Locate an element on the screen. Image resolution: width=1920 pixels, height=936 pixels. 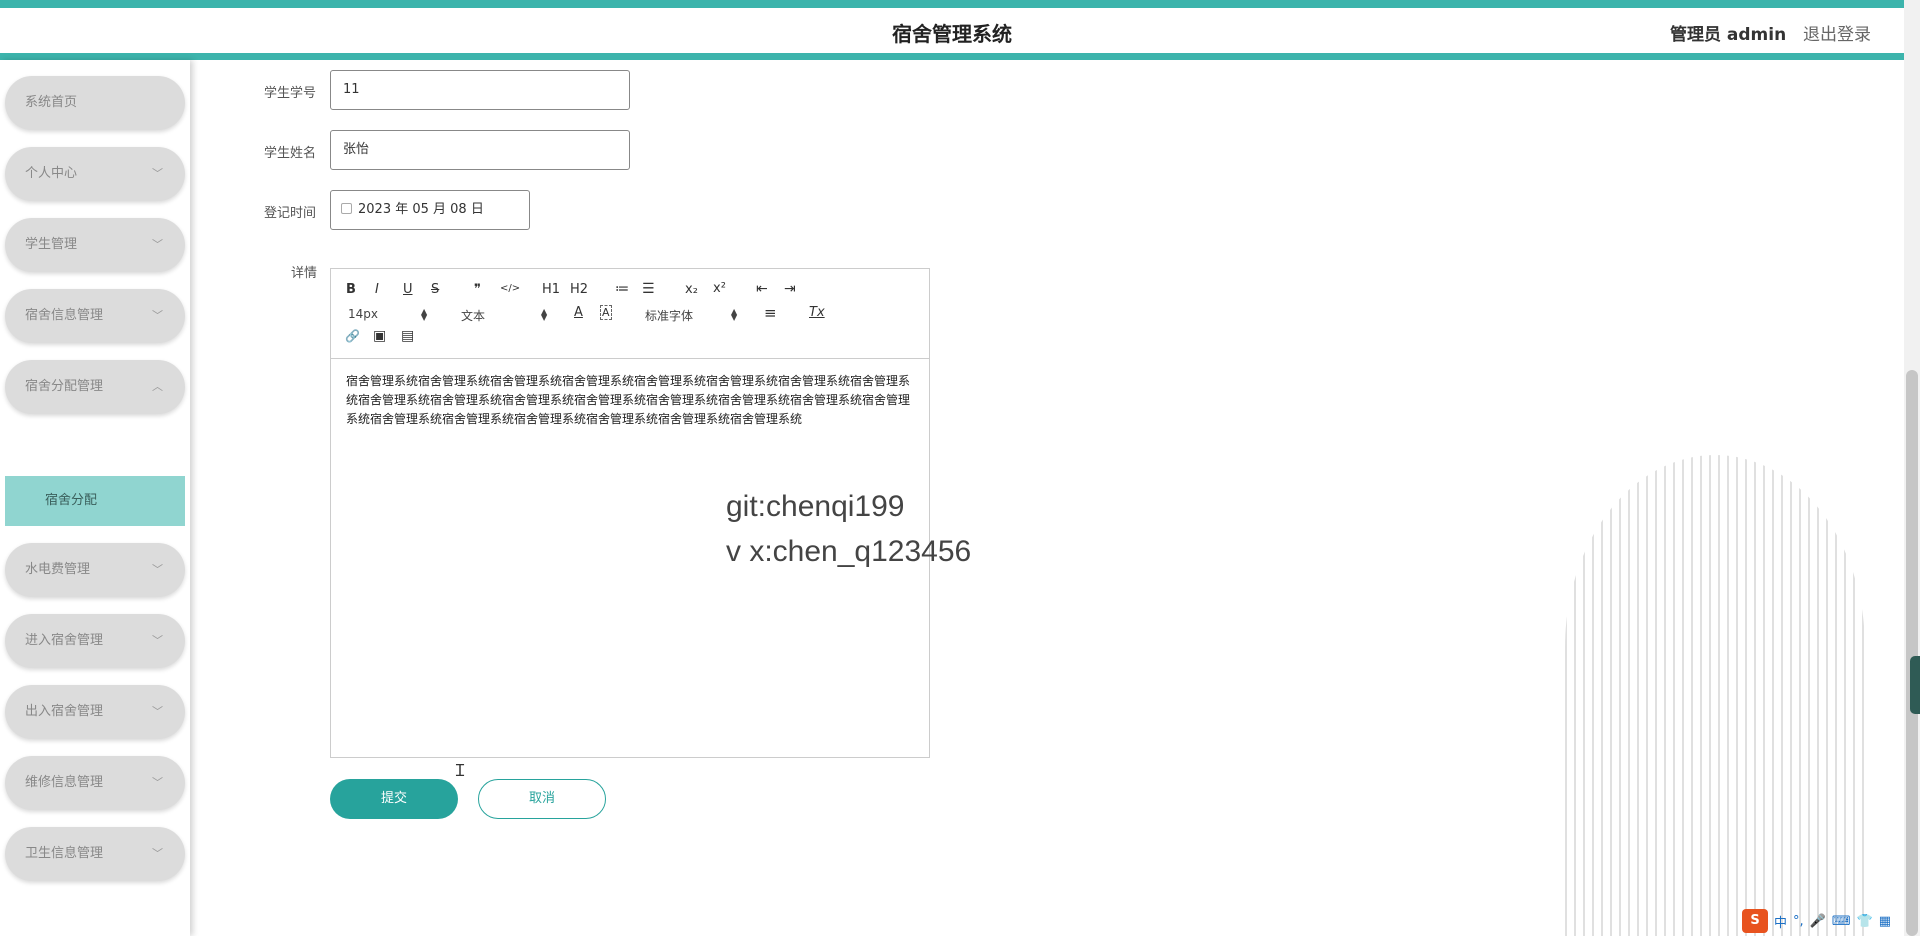
align-button: ≡ is located at coordinates (770, 313).